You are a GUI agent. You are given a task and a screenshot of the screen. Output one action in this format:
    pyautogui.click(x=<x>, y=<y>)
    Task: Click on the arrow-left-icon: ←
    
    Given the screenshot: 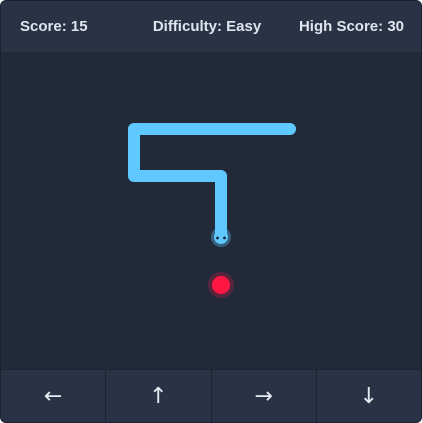 What is the action you would take?
    pyautogui.click(x=53, y=396)
    